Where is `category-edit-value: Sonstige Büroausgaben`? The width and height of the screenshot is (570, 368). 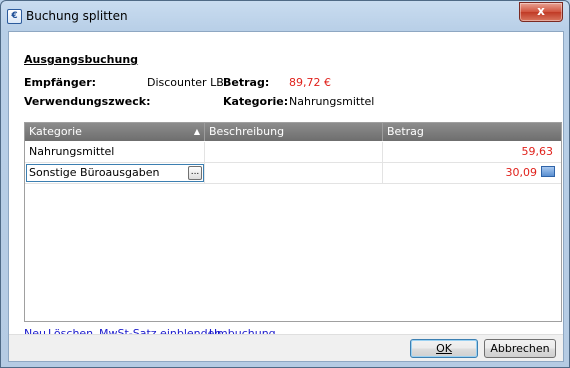
category-edit-value: Sonstige Büroausgaben is located at coordinates (94, 172).